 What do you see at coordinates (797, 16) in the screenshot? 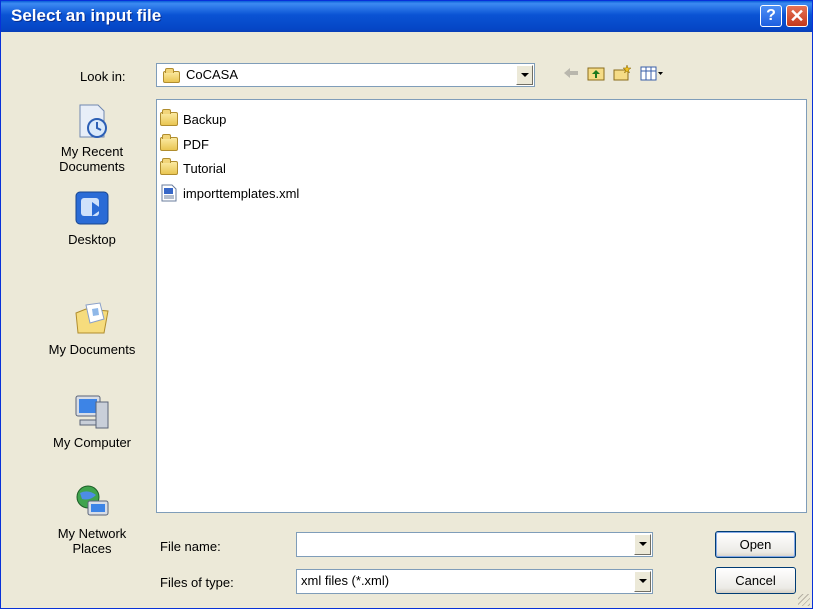
I see `close-button: ✕` at bounding box center [797, 16].